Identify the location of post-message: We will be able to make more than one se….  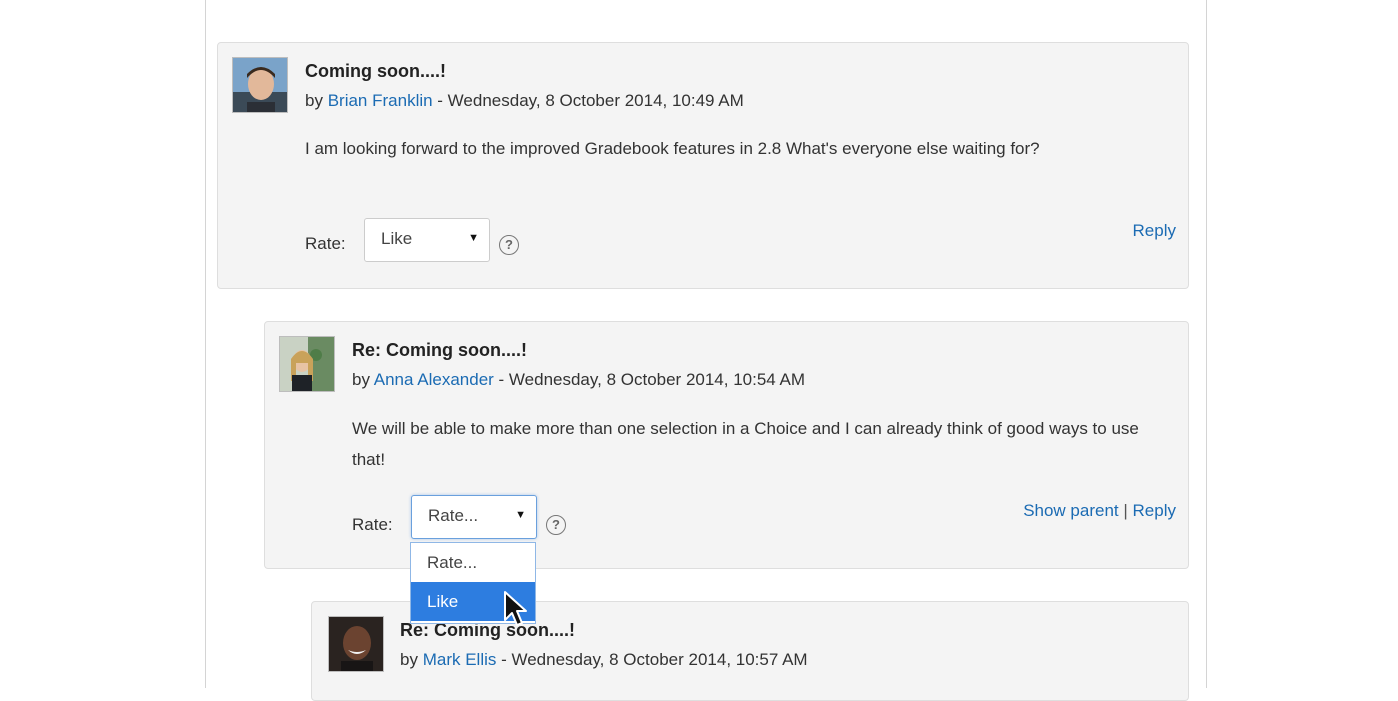
(745, 444).